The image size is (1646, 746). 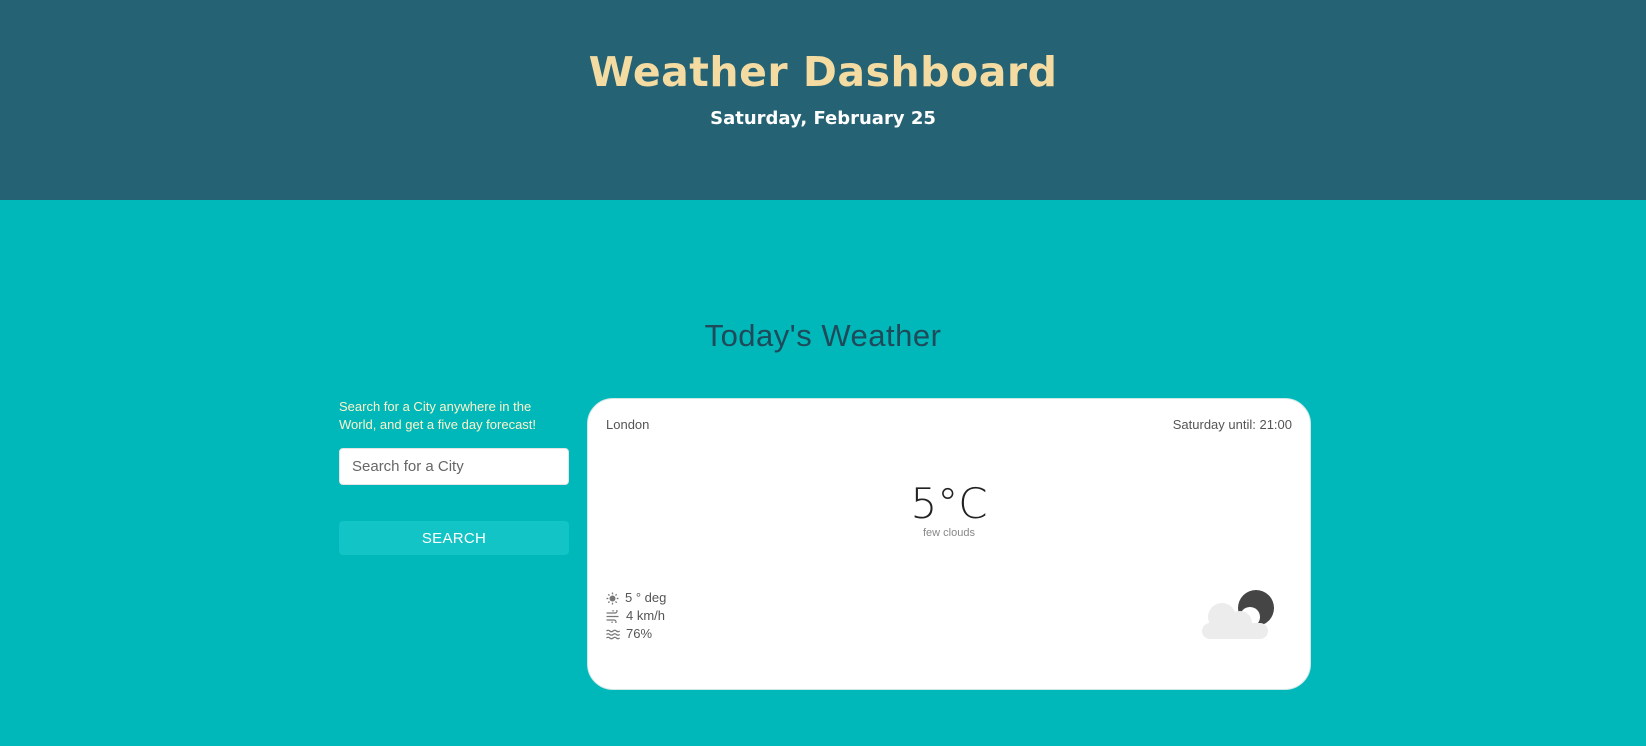 I want to click on page-title: Weather Dashboard, so click(x=823, y=72).